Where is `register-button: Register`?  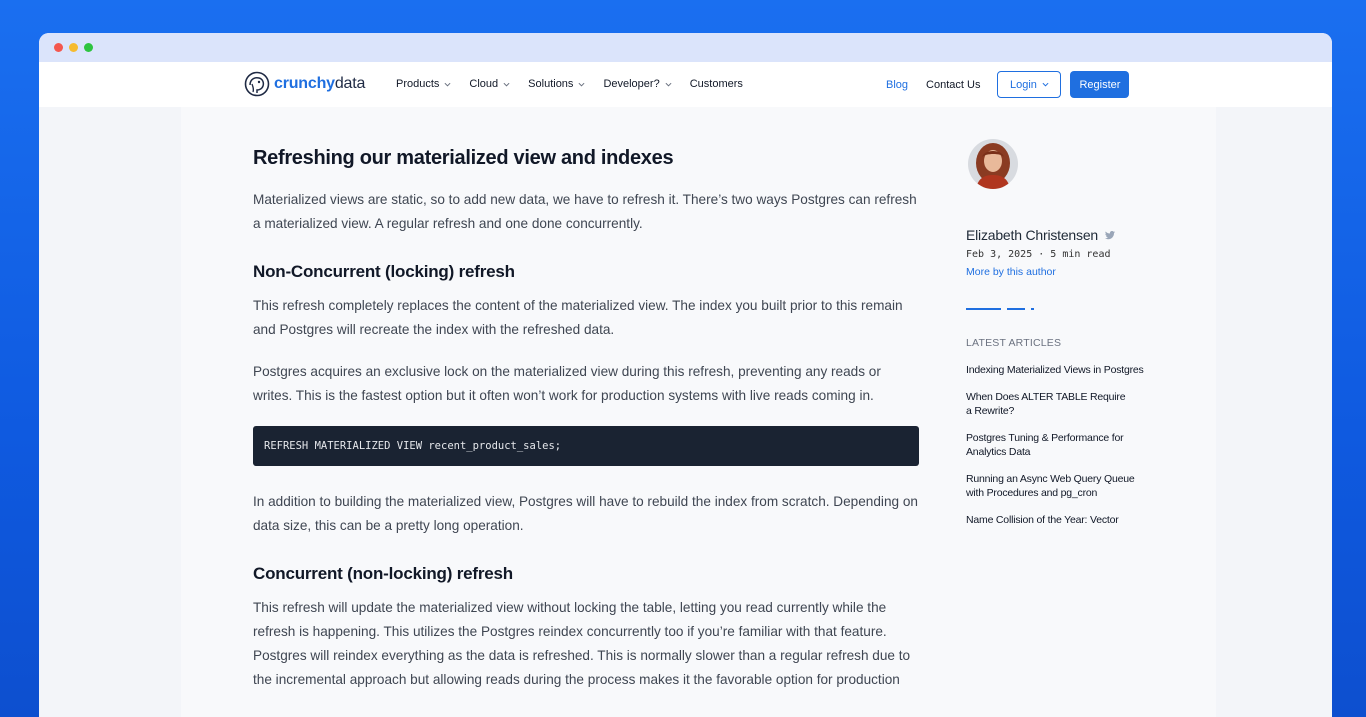
register-button: Register is located at coordinates (1100, 84).